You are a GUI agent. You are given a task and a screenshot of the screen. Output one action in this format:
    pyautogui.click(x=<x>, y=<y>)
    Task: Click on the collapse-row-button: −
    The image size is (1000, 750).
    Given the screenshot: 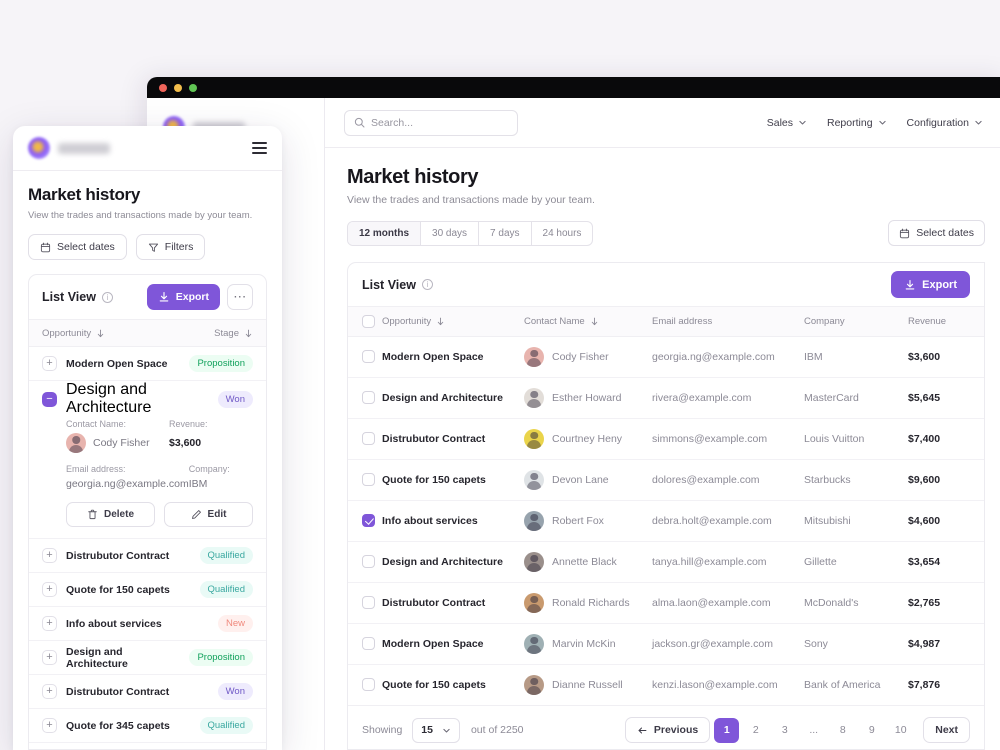 What is the action you would take?
    pyautogui.click(x=49, y=399)
    